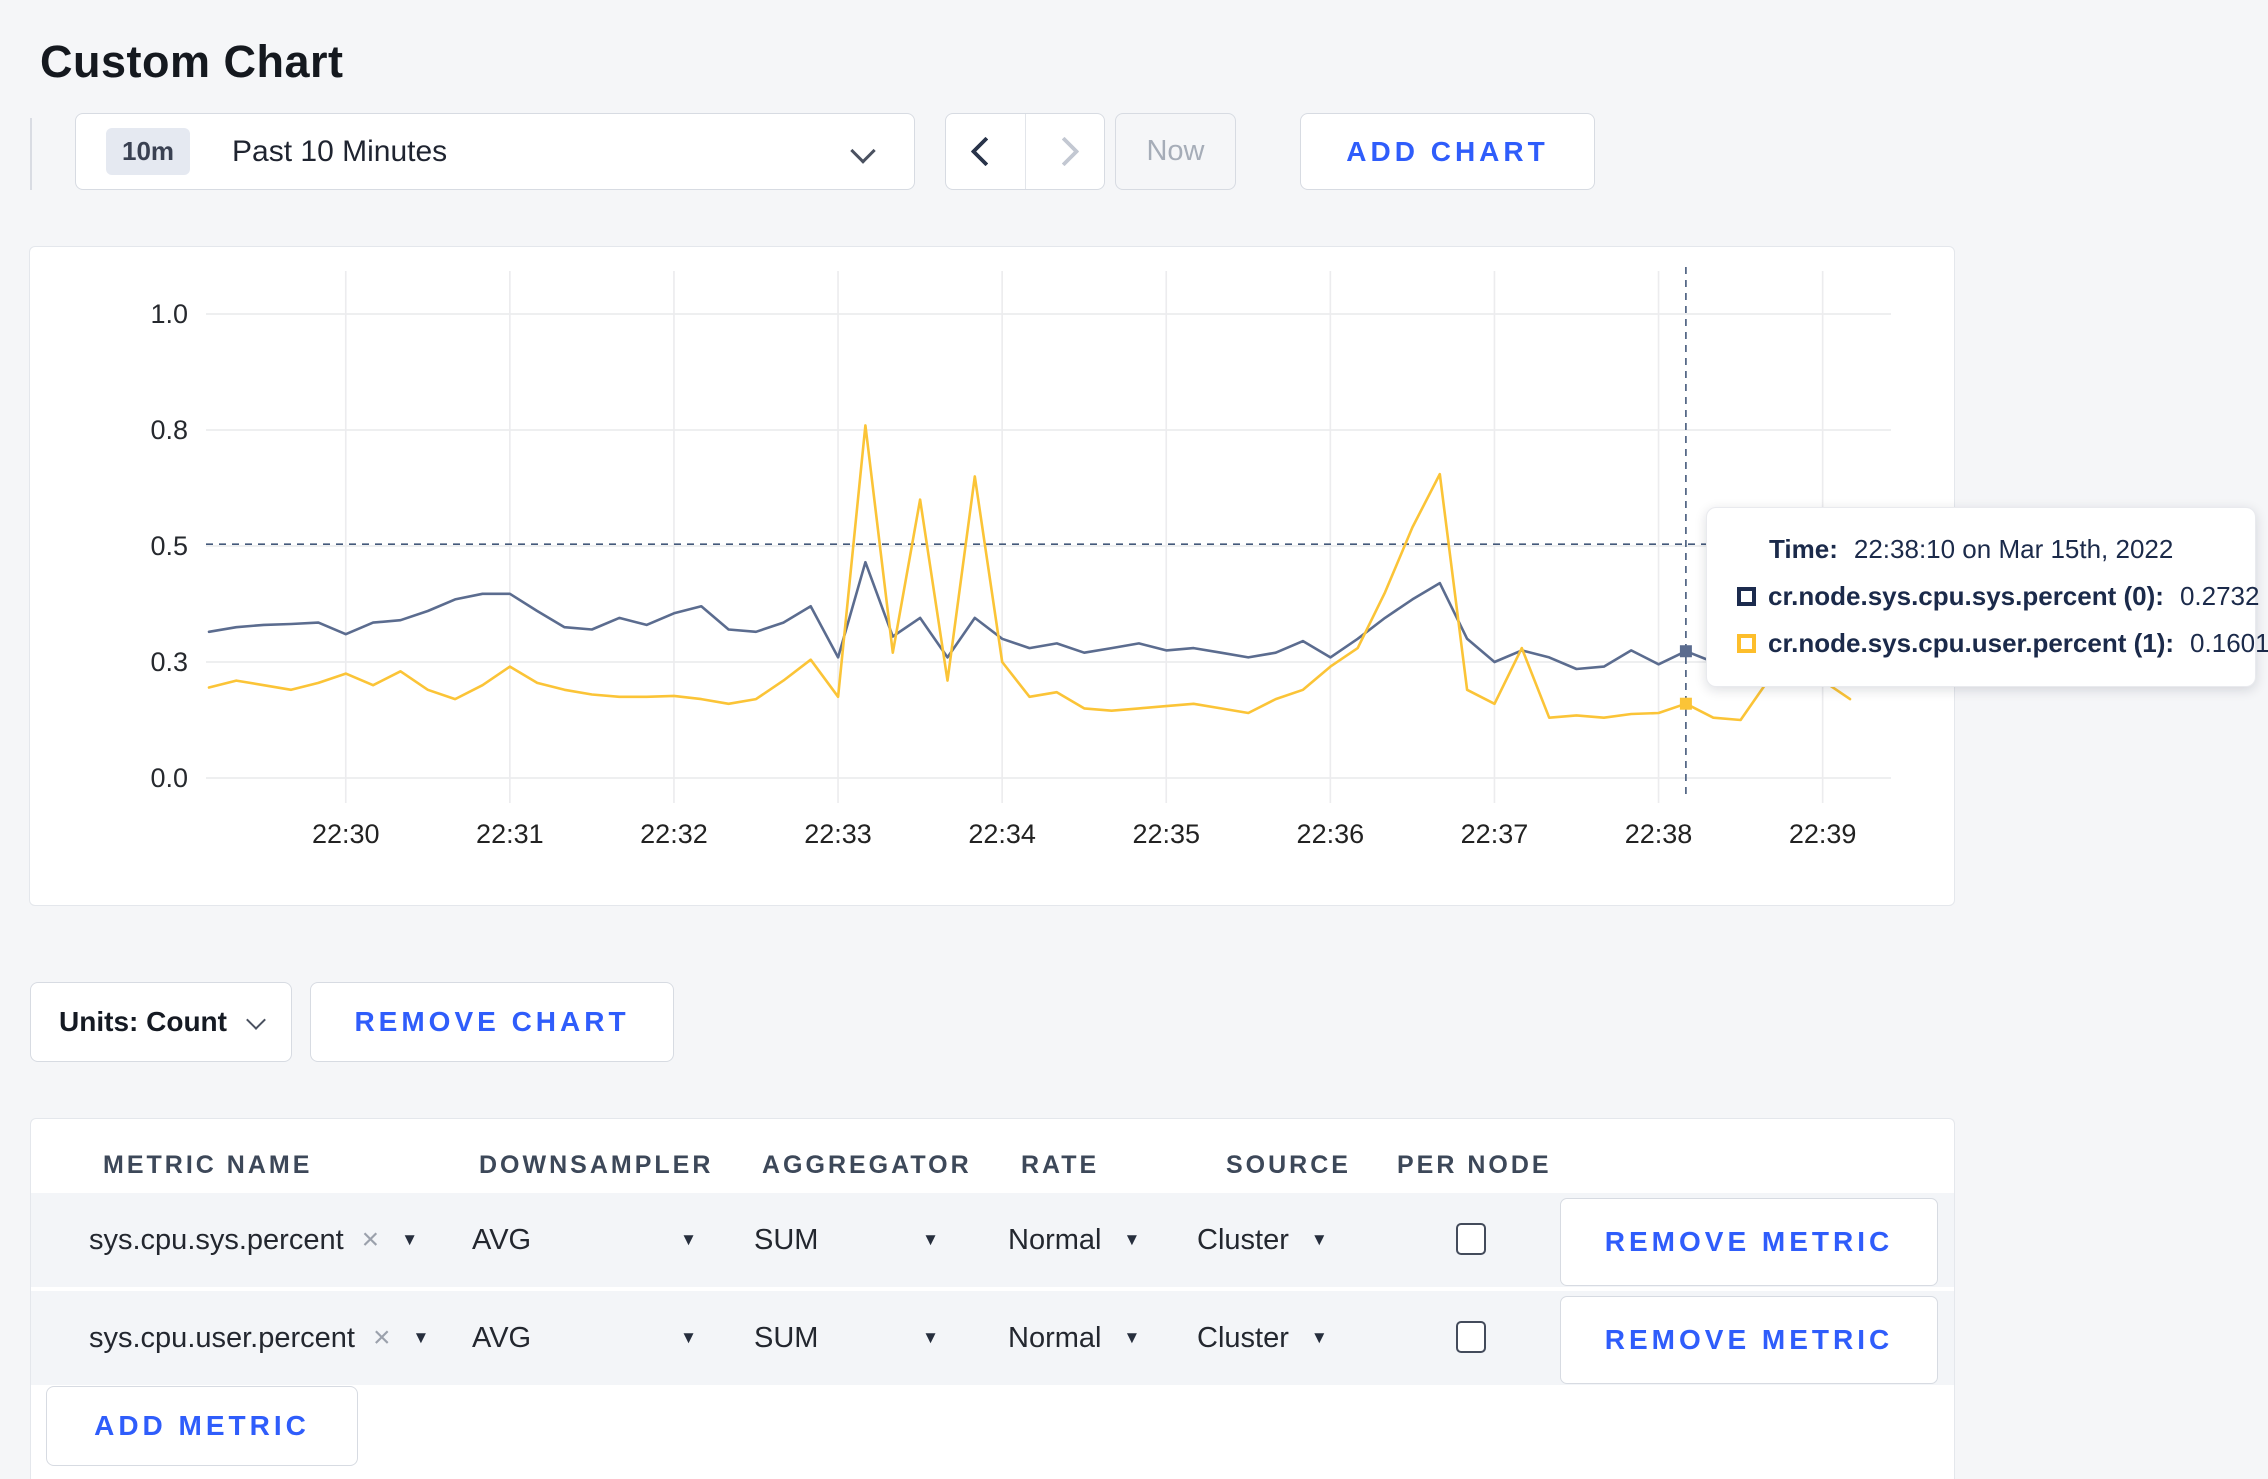  What do you see at coordinates (169, 314) in the screenshot?
I see `y-axis-label: 1.0` at bounding box center [169, 314].